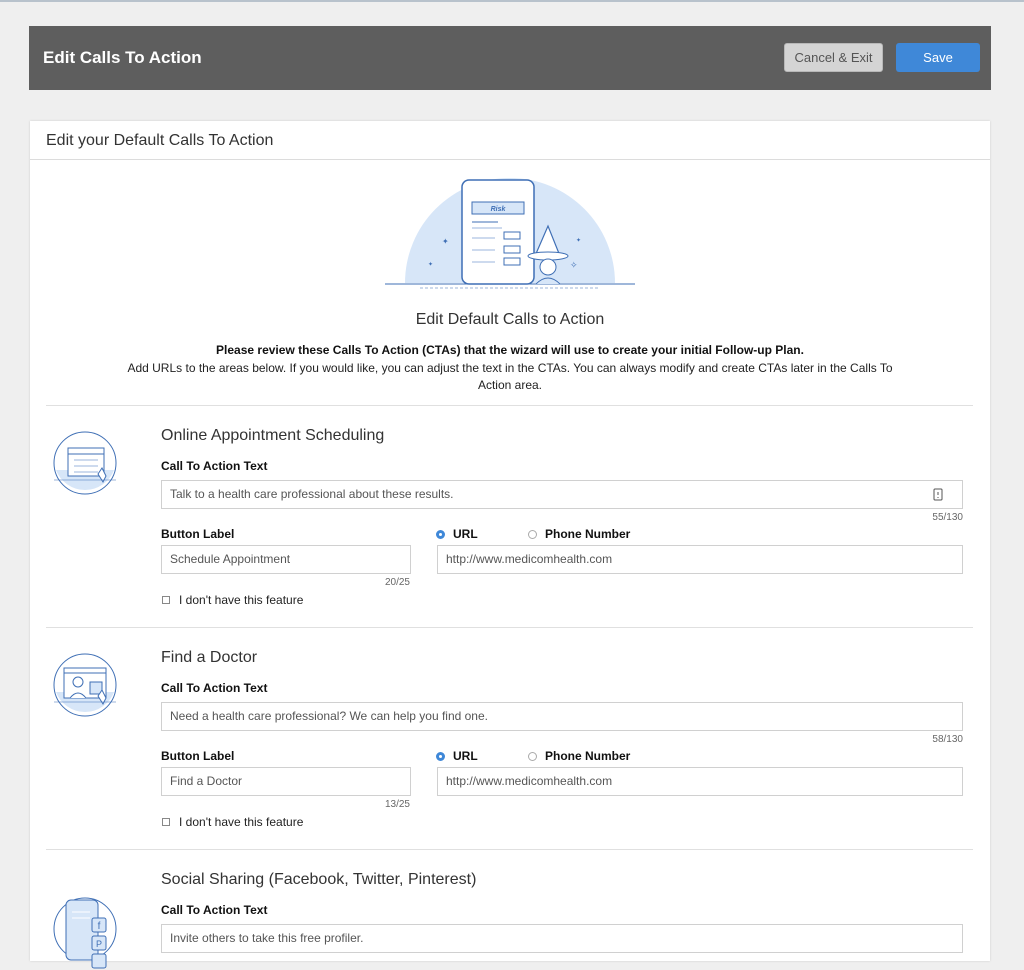 This screenshot has width=1024, height=970. What do you see at coordinates (160, 140) in the screenshot?
I see `card-title: Edit your Default Calls To Action` at bounding box center [160, 140].